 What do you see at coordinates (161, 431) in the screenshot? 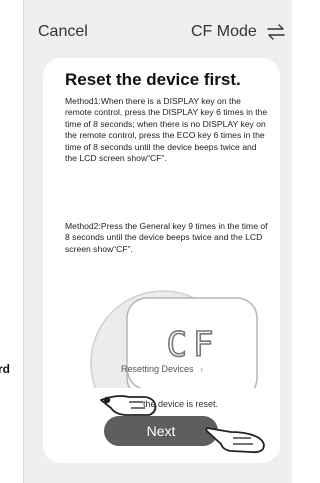
I see `next-button: Next` at bounding box center [161, 431].